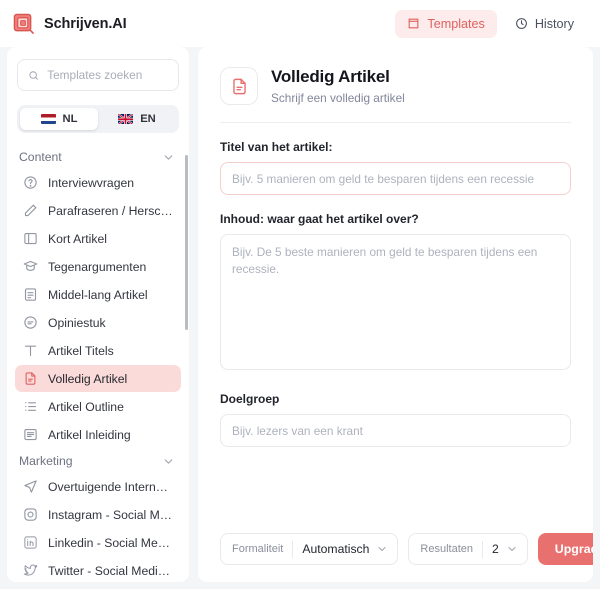 The height and width of the screenshot is (589, 600). I want to click on field-title: Titel van het artikel:, so click(395, 167).